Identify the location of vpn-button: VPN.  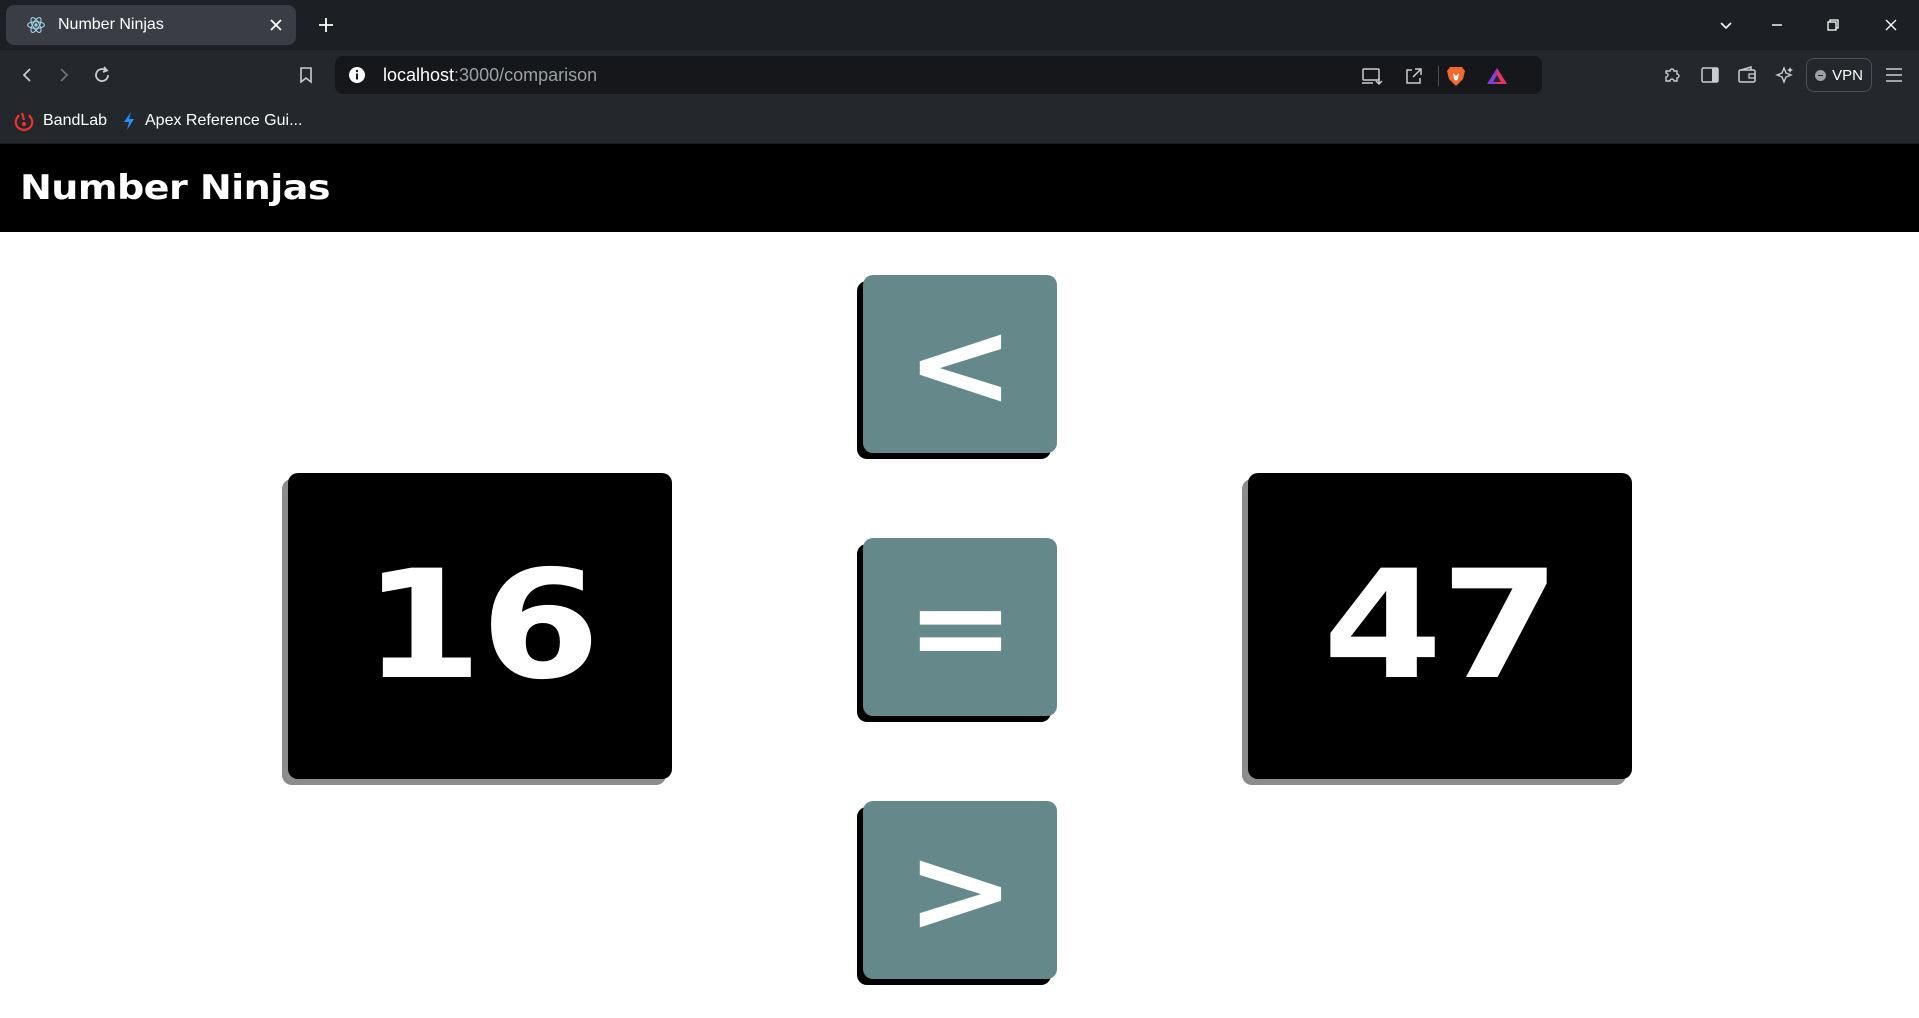
(1839, 75).